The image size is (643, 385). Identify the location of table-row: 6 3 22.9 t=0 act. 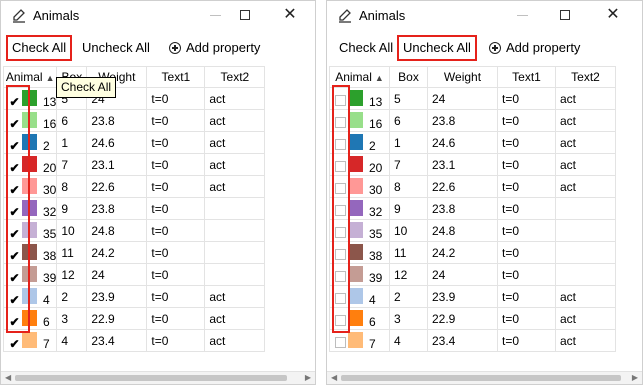
(472, 318).